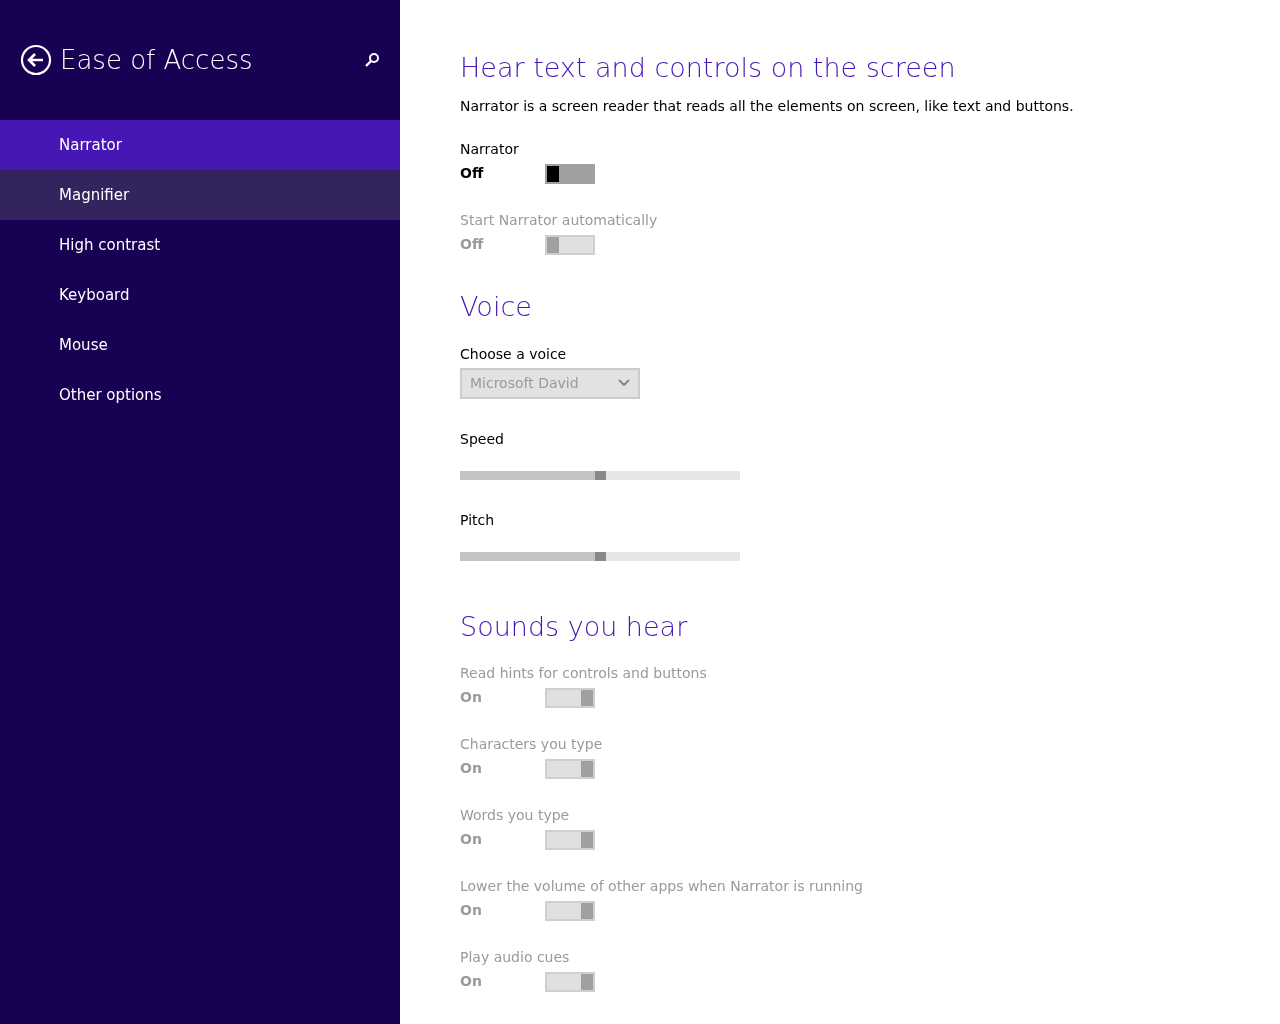 This screenshot has width=1280, height=1024. I want to click on control-label: Choose a voice, so click(514, 354).